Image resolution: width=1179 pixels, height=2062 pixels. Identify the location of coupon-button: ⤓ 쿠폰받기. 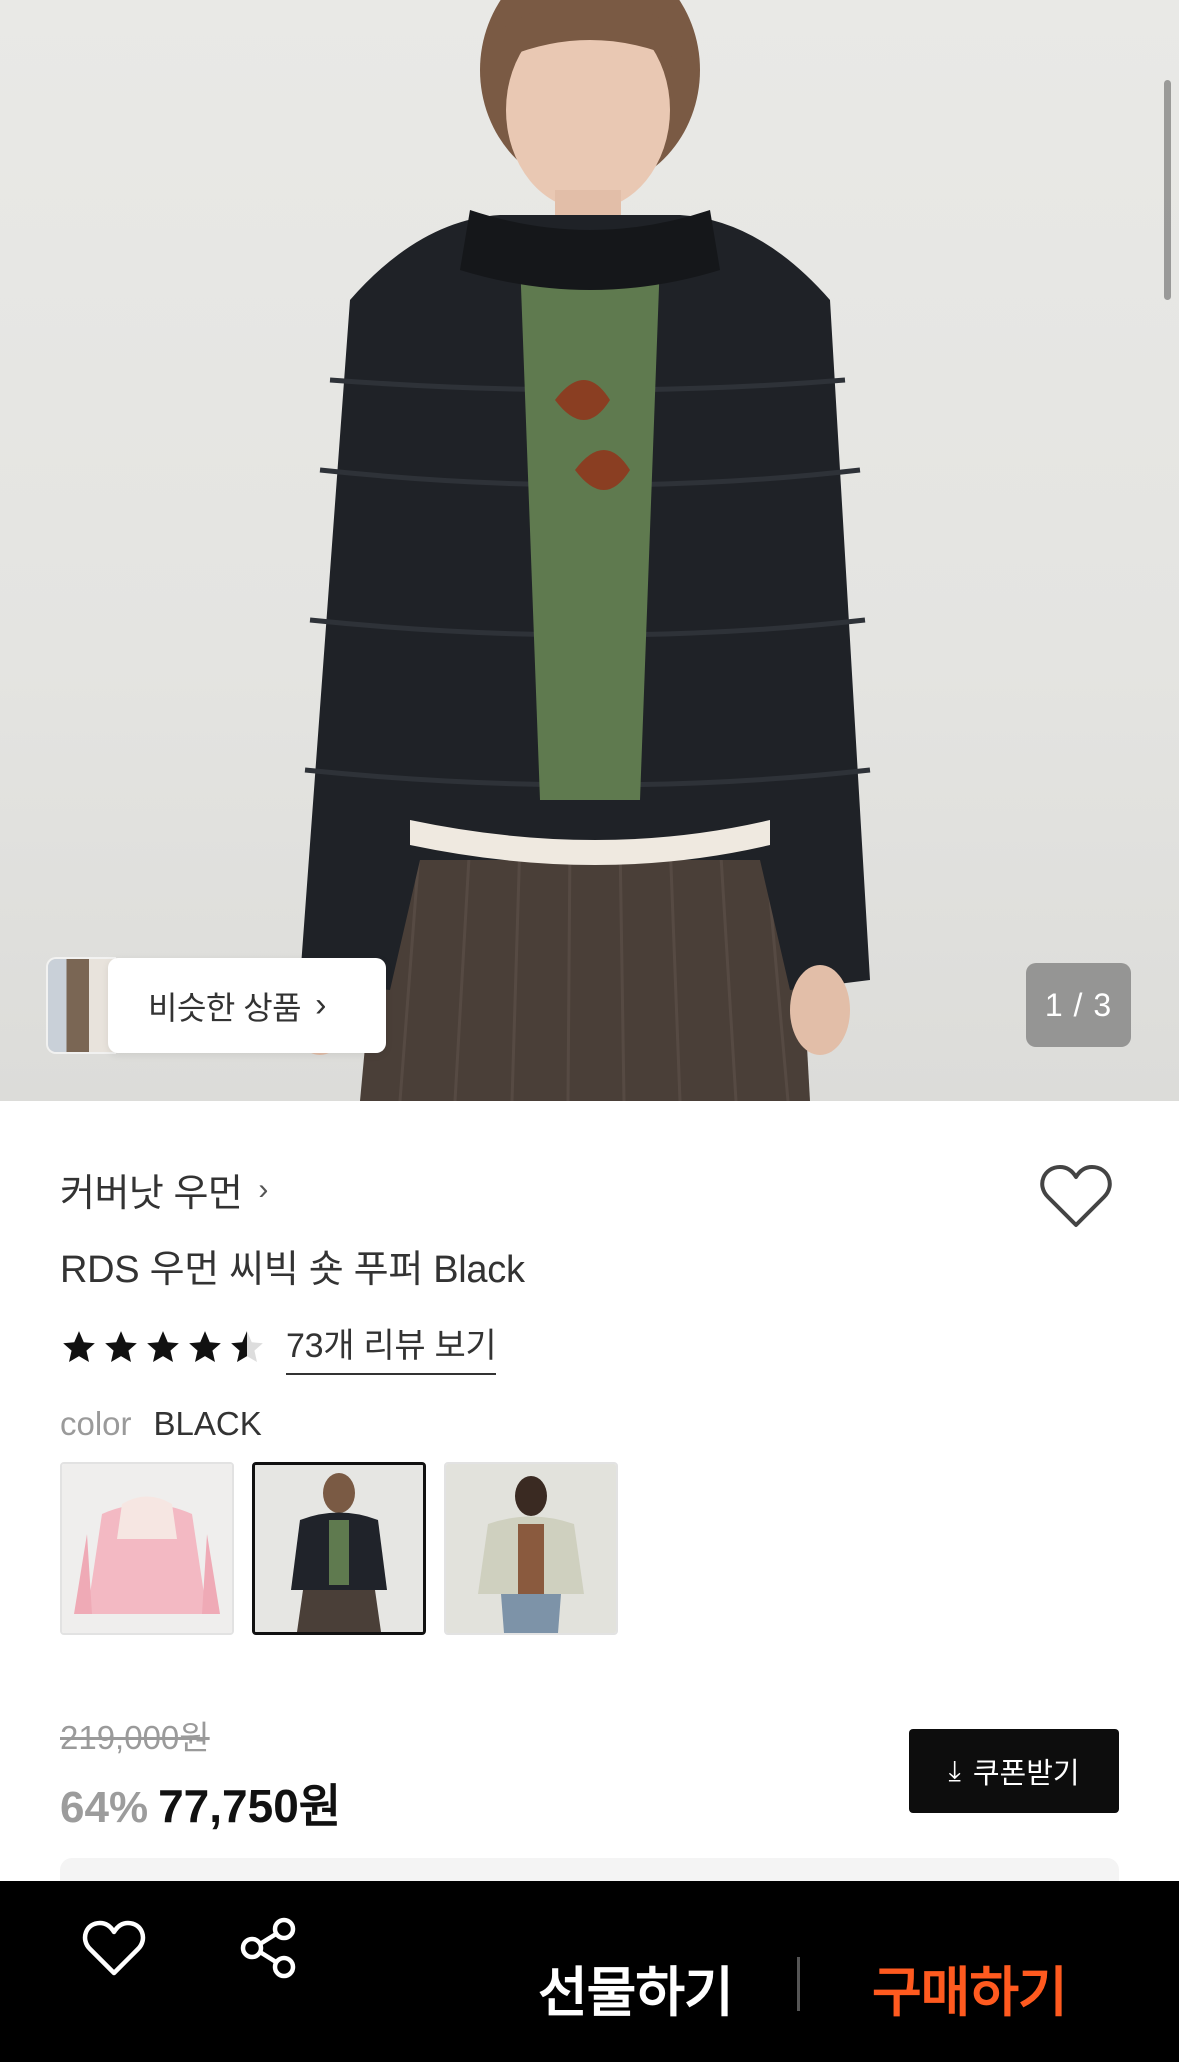
(1014, 1771).